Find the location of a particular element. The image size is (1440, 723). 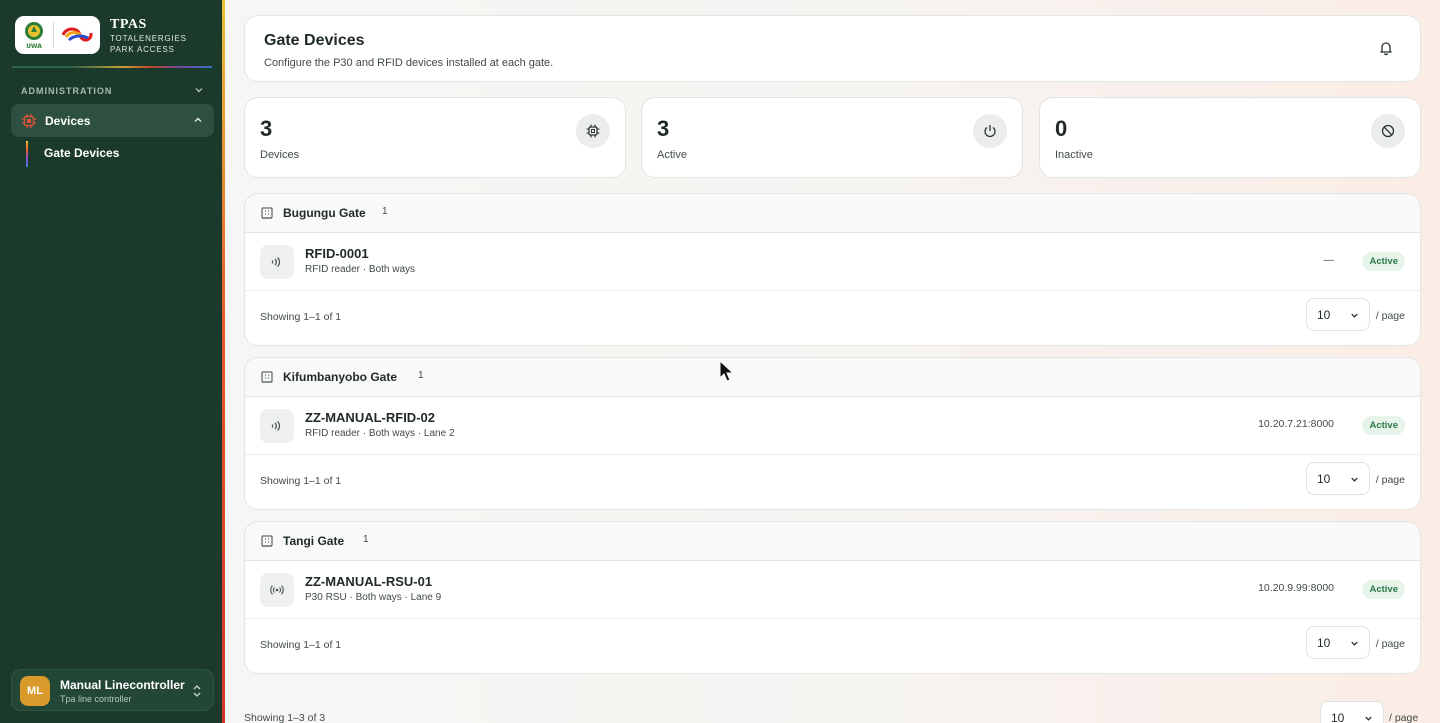

stat-value: 0 is located at coordinates (1061, 128).